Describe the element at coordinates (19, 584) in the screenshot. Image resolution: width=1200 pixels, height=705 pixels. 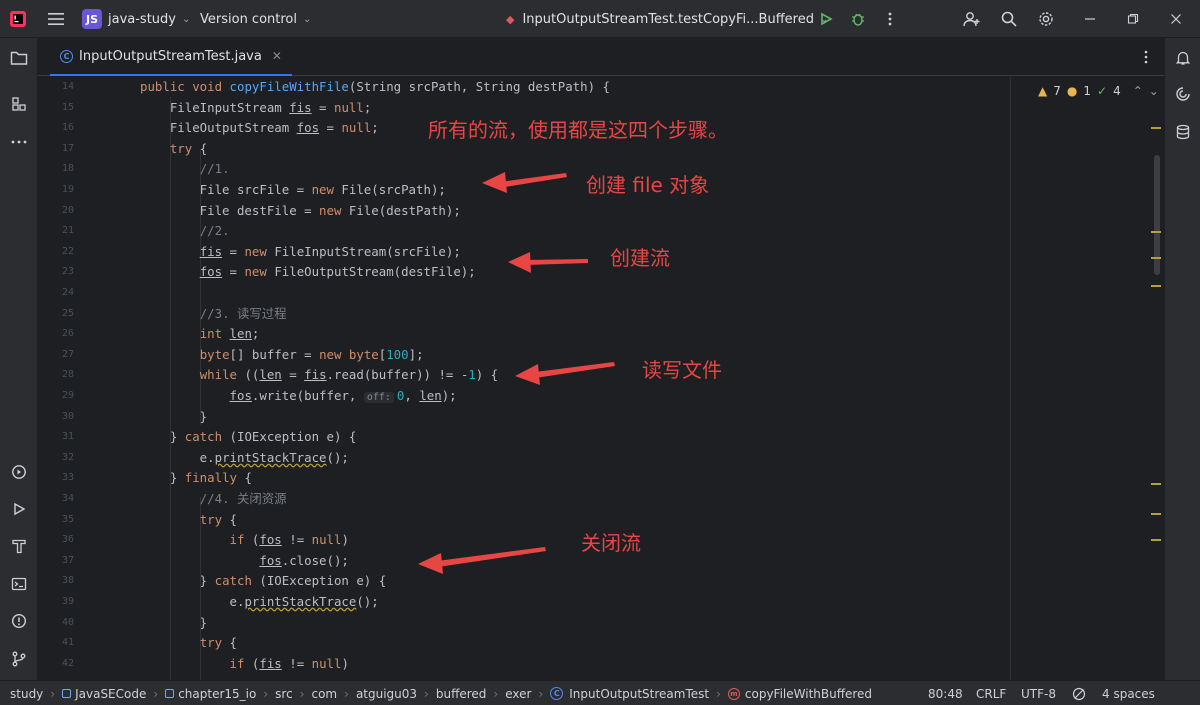
I see `terminal-icon` at that location.